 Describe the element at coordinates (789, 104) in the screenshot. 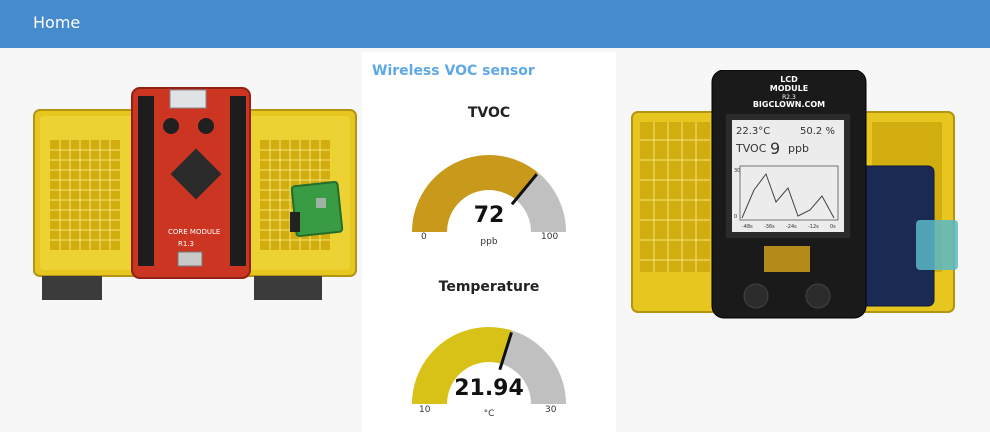

I see `lcd-header-4: BIGCLOWN.COM` at that location.